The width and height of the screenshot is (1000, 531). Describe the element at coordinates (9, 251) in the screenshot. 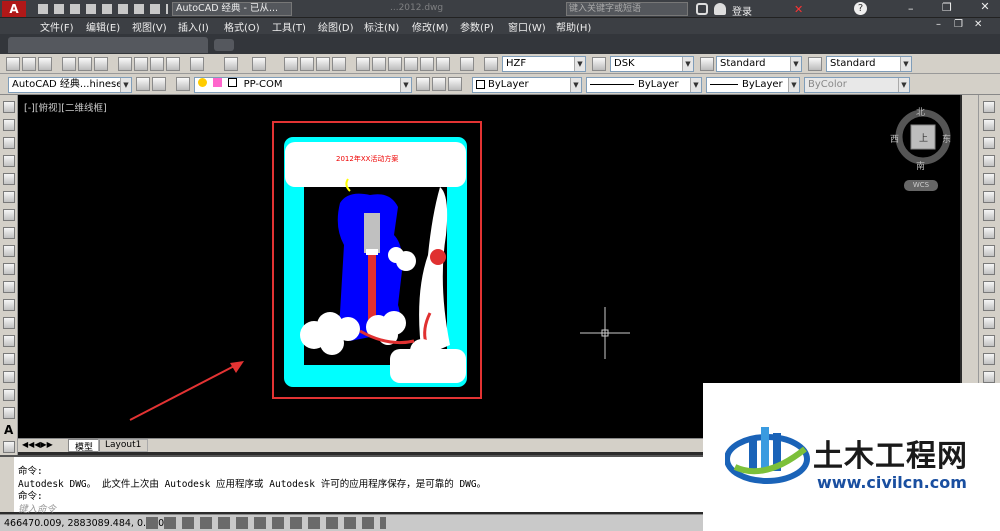

I see `spline-icon` at that location.